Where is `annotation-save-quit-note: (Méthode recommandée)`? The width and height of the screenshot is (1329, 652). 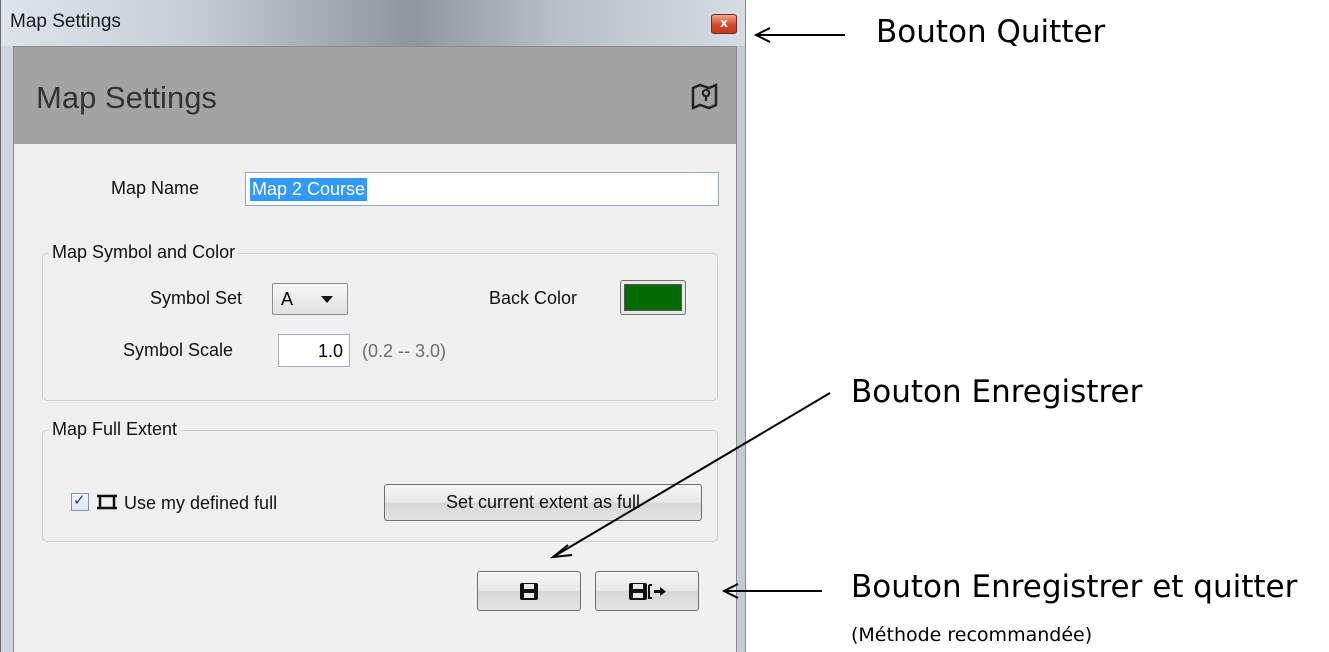
annotation-save-quit-note: (Méthode recommandée) is located at coordinates (972, 635).